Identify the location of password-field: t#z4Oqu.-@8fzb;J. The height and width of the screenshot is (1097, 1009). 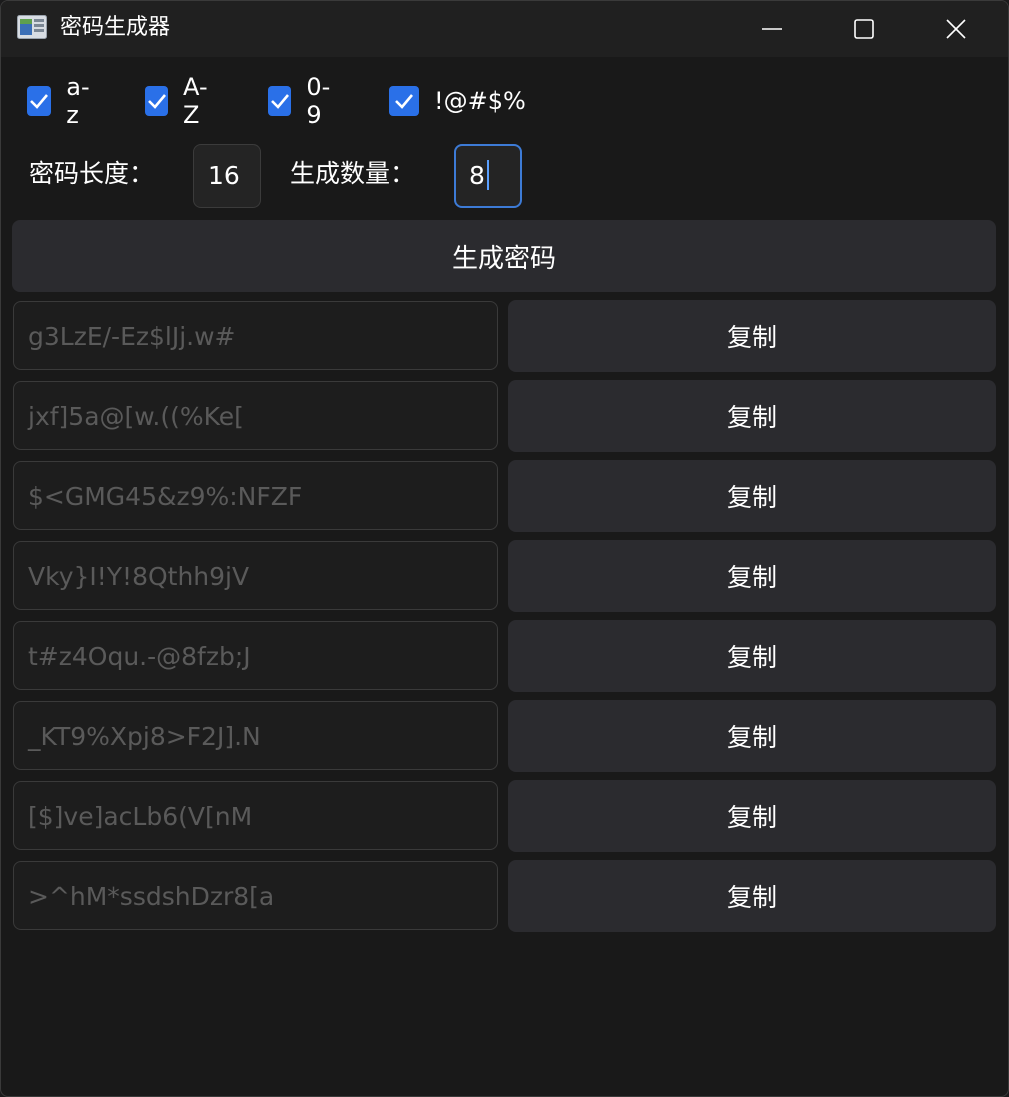
(255, 655).